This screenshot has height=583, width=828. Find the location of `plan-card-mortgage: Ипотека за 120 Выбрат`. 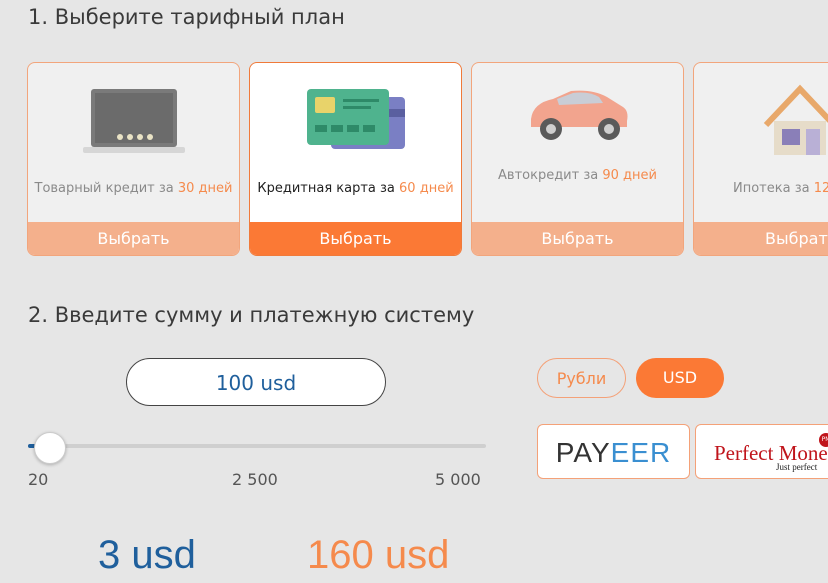

plan-card-mortgage: Ипотека за 120 Выбрат is located at coordinates (760, 159).